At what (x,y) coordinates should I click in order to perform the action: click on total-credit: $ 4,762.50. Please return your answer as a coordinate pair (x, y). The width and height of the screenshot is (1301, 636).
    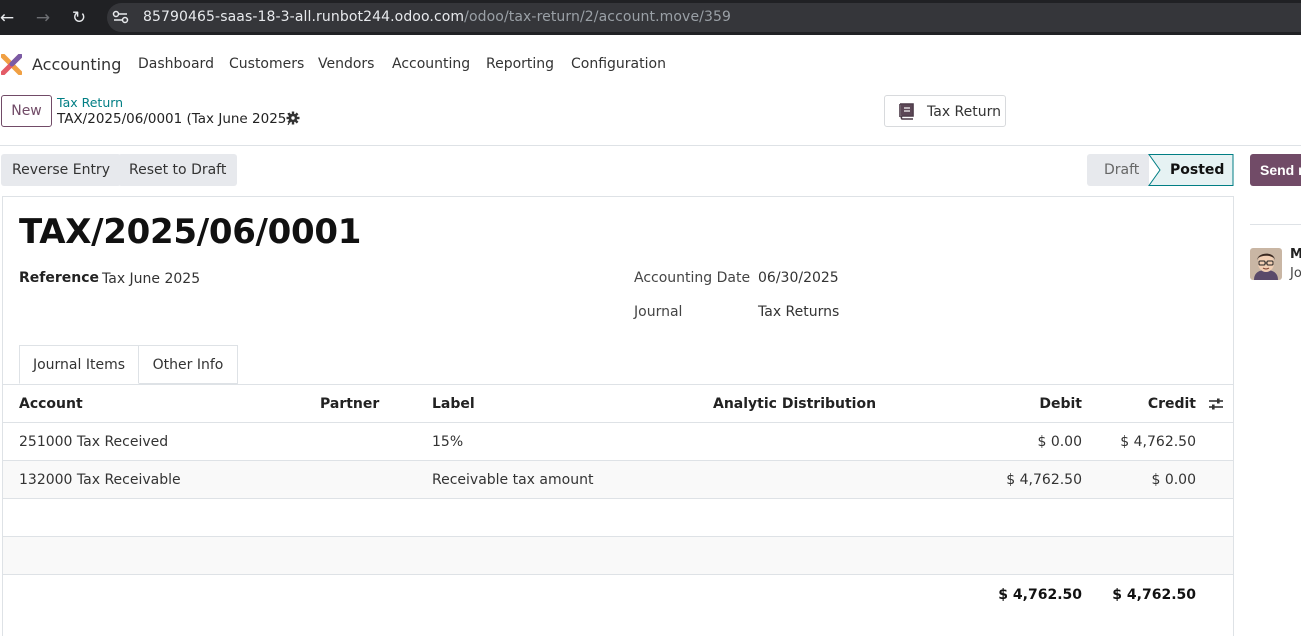
    Looking at the image, I should click on (1154, 595).